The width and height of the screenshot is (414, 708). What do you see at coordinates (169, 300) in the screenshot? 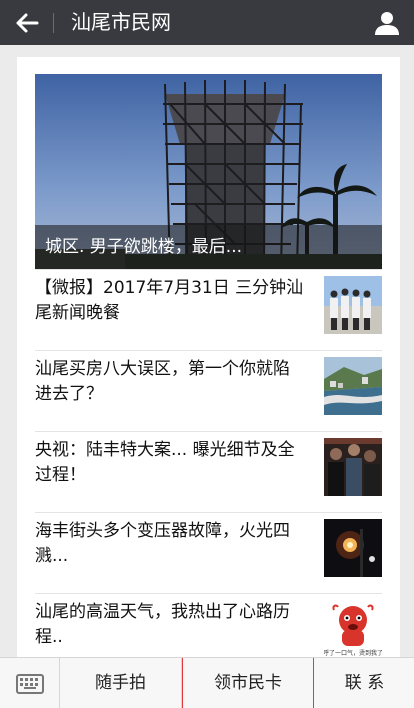
I see `article-title: 【微报】2017年7月31日 三分钟汕尾新闻晚餐` at bounding box center [169, 300].